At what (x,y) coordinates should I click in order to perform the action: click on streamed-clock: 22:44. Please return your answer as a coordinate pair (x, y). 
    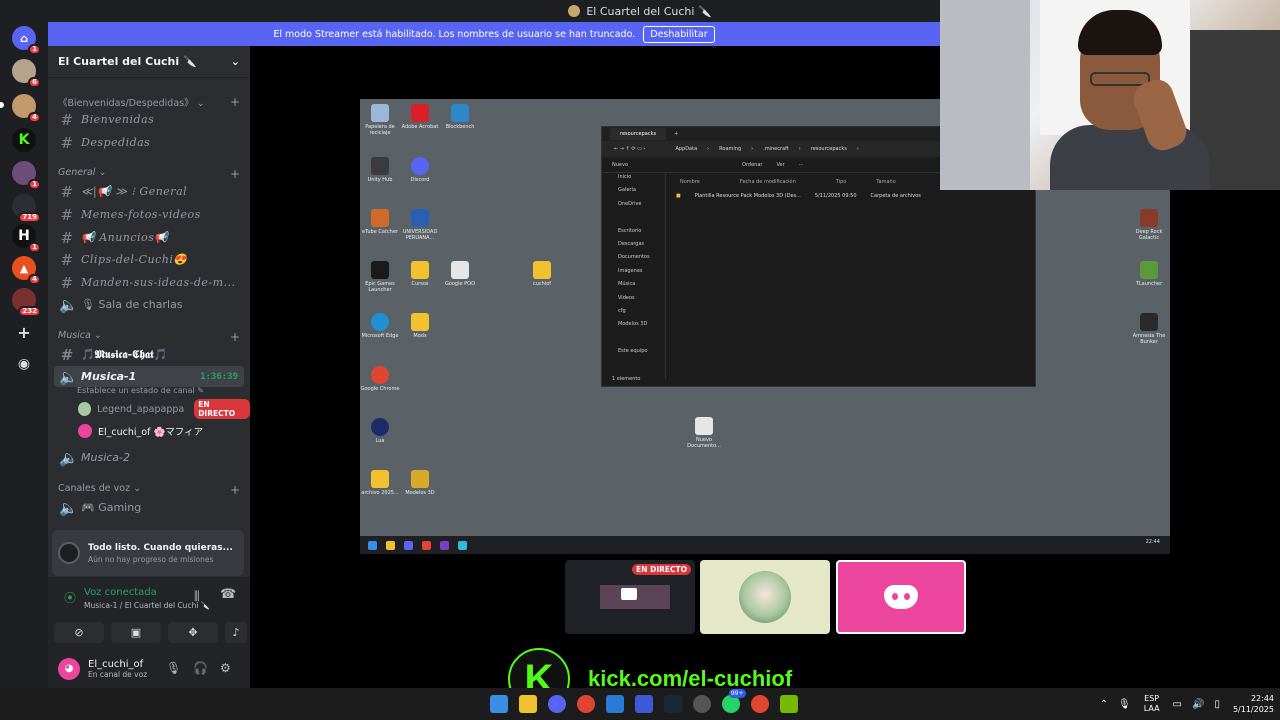
    Looking at the image, I should click on (1152, 542).